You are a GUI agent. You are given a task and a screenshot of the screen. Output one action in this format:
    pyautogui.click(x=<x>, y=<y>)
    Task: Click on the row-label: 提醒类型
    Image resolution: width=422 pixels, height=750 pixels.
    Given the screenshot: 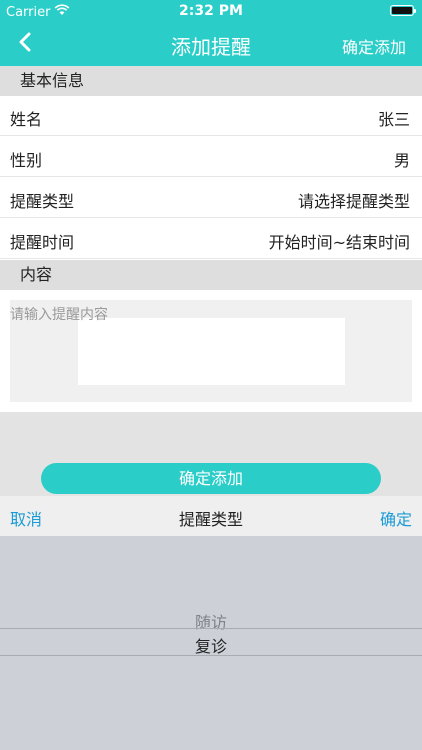 What is the action you would take?
    pyautogui.click(x=42, y=201)
    